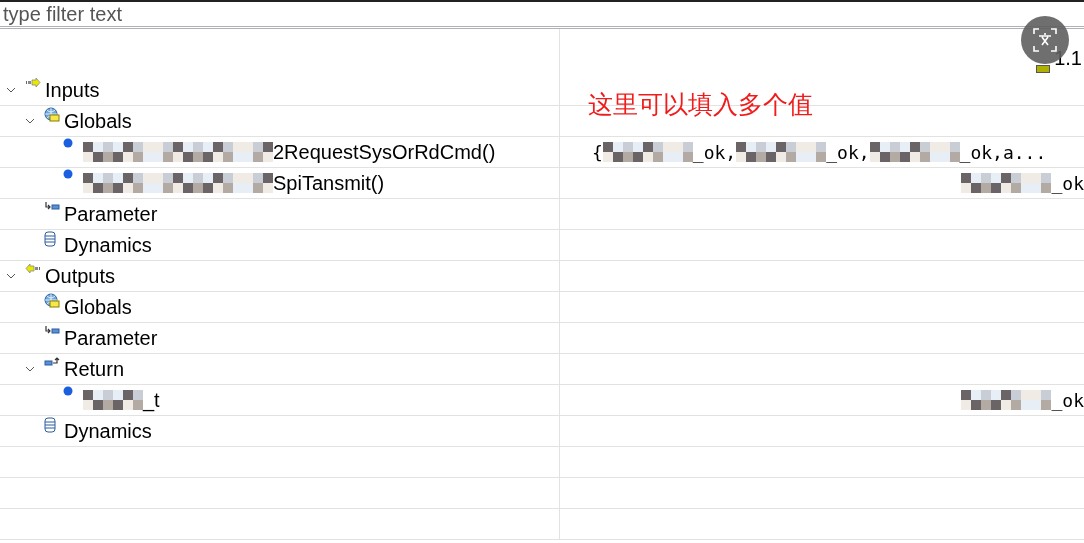  What do you see at coordinates (94, 369) in the screenshot?
I see `node-label: Return` at bounding box center [94, 369].